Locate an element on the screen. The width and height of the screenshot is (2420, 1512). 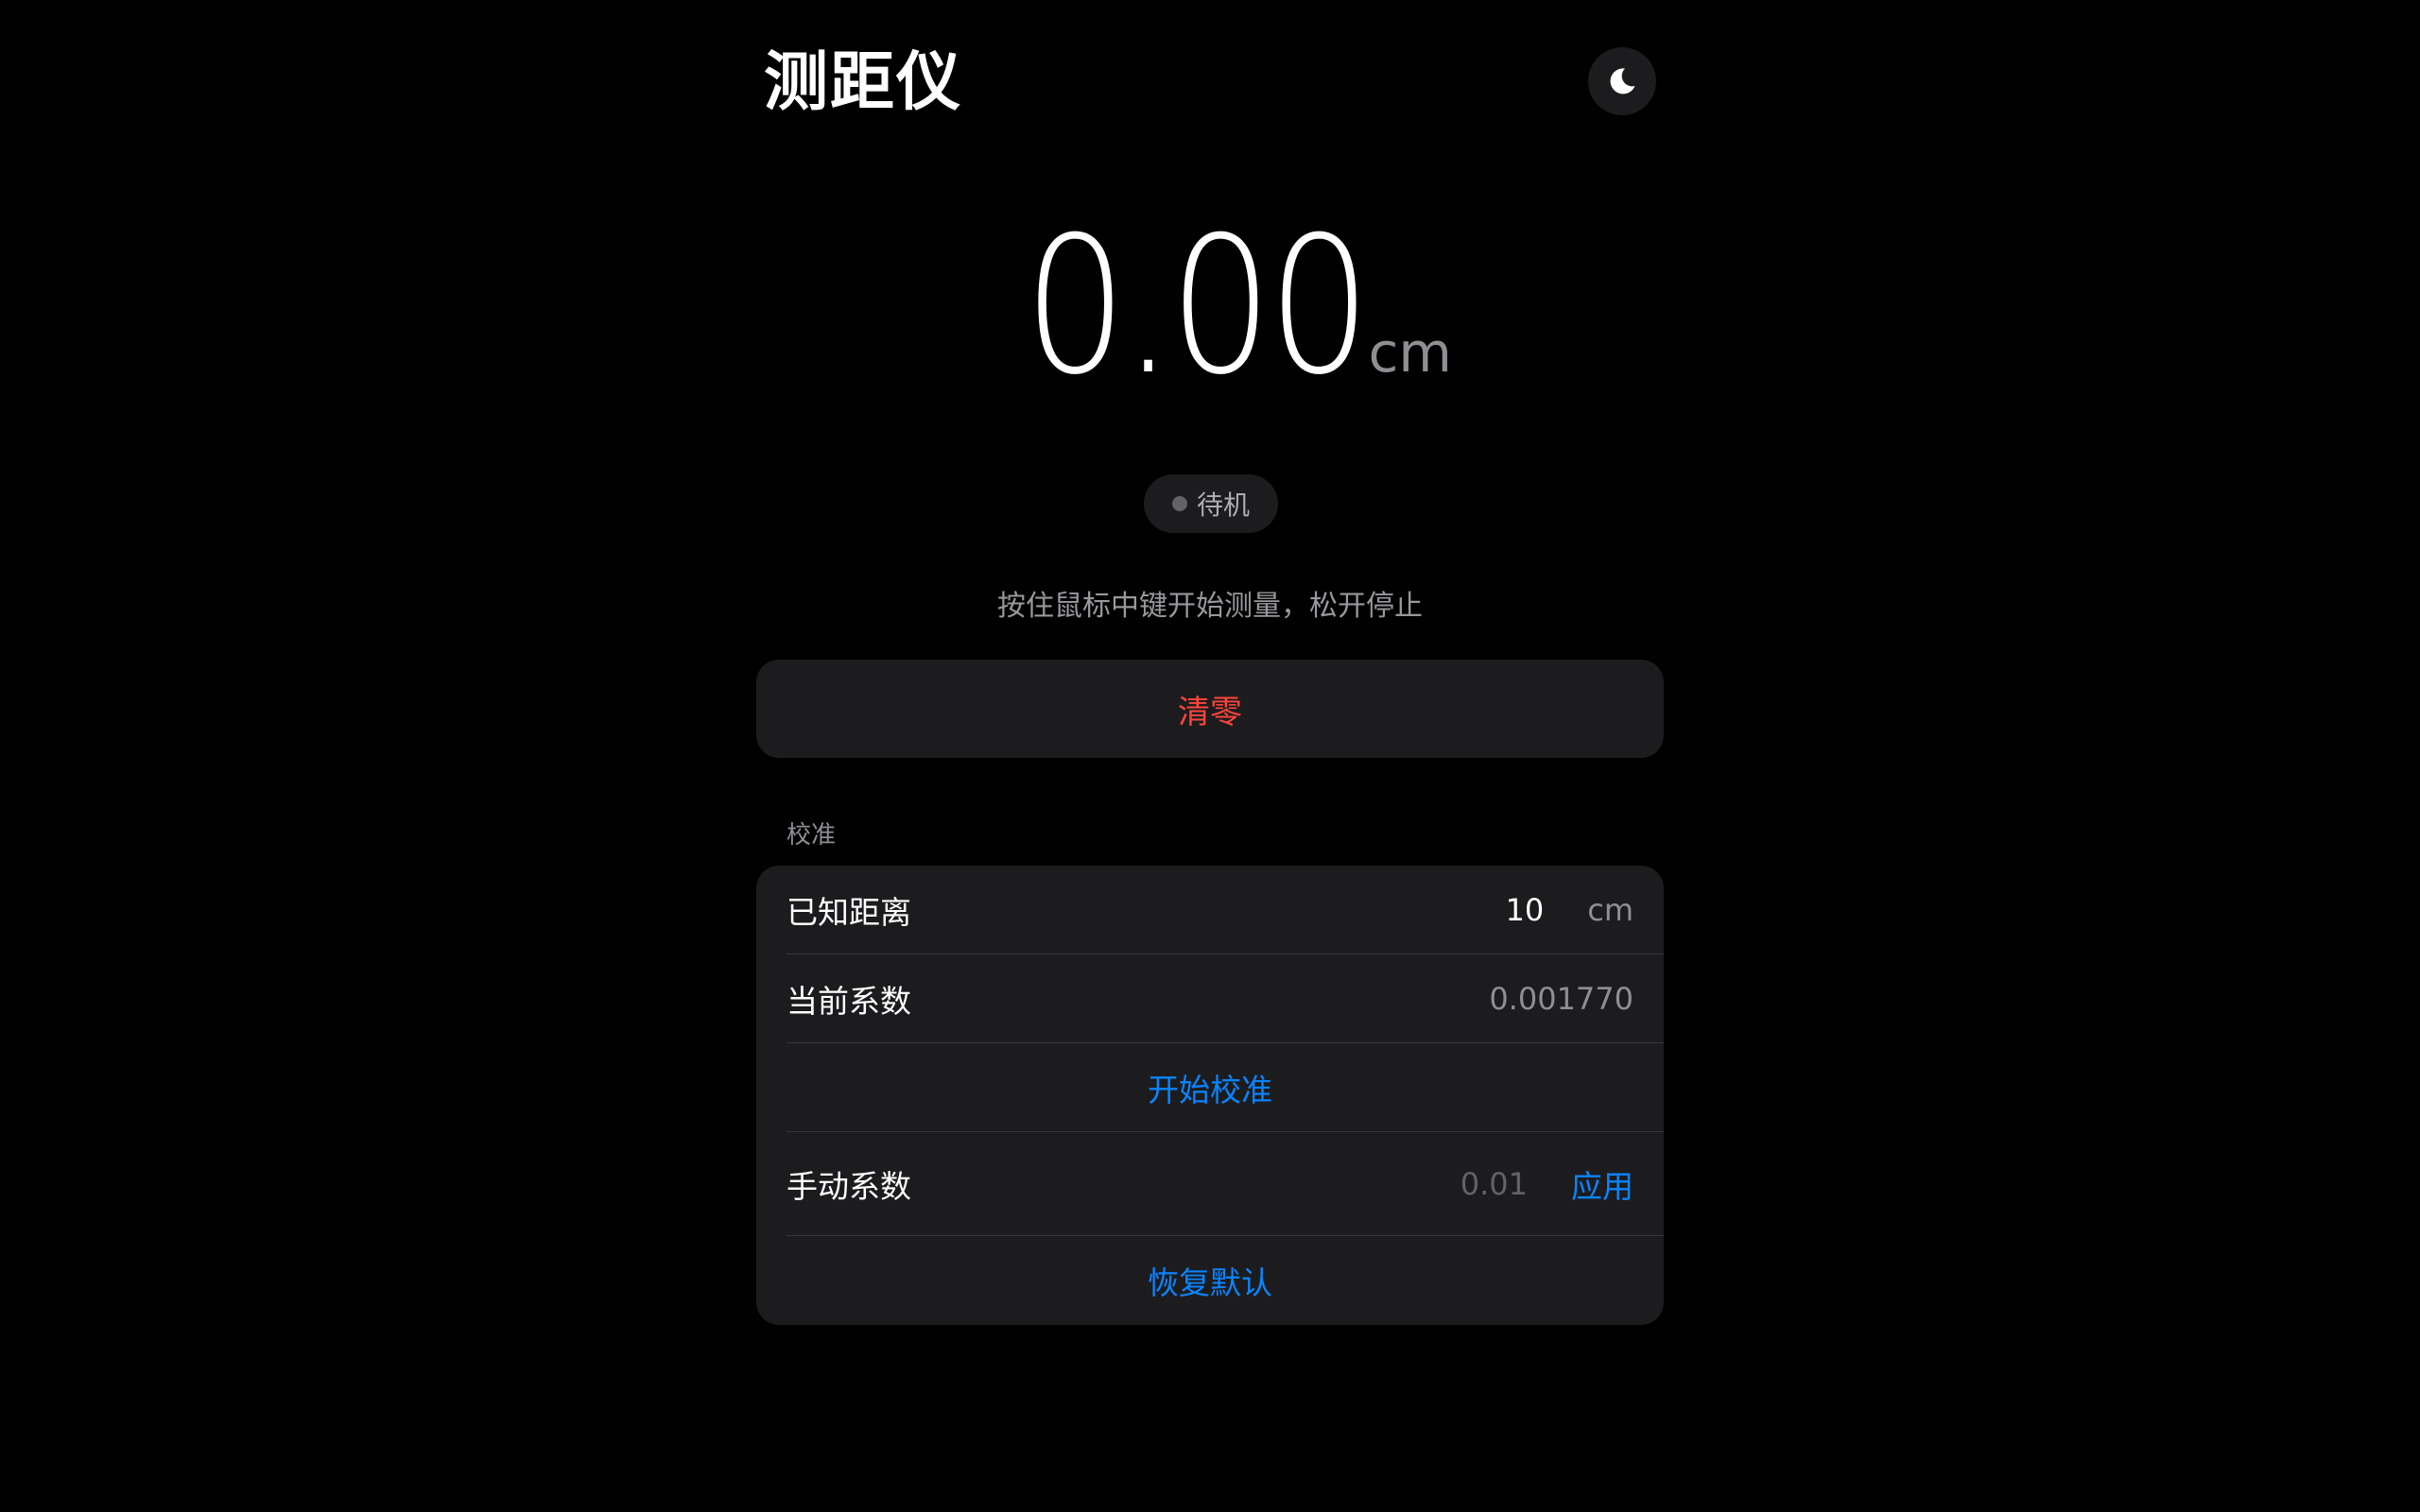
start-calibration-button: 开始校准 is located at coordinates (1225, 1087).